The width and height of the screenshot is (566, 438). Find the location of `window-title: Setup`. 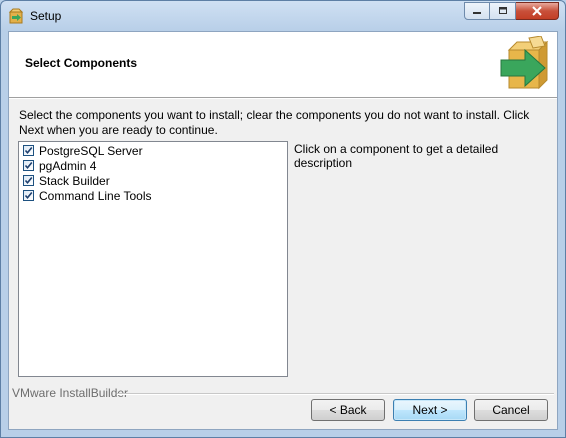

window-title: Setup is located at coordinates (46, 16).